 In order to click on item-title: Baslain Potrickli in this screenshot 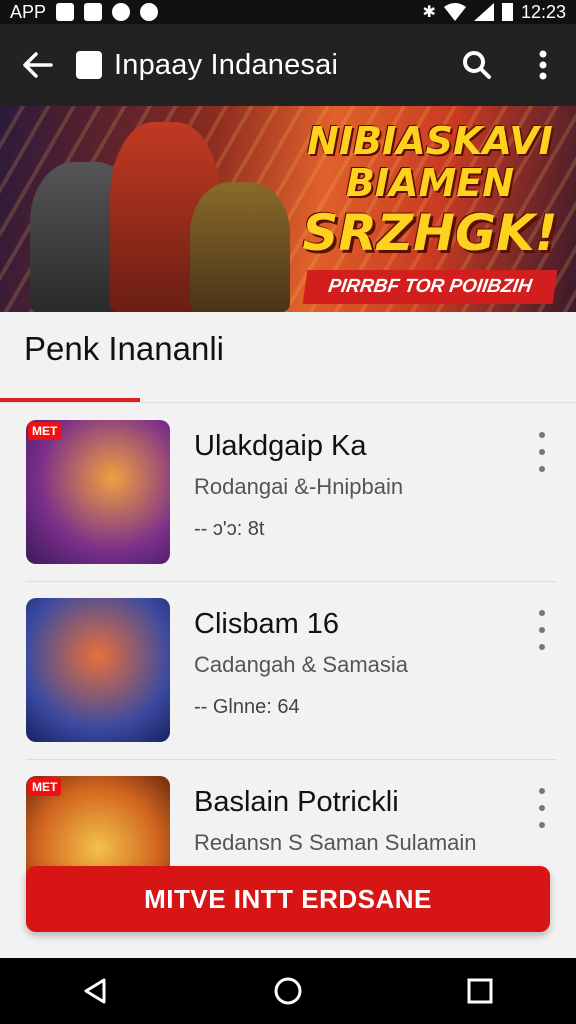, I will do `click(296, 802)`.